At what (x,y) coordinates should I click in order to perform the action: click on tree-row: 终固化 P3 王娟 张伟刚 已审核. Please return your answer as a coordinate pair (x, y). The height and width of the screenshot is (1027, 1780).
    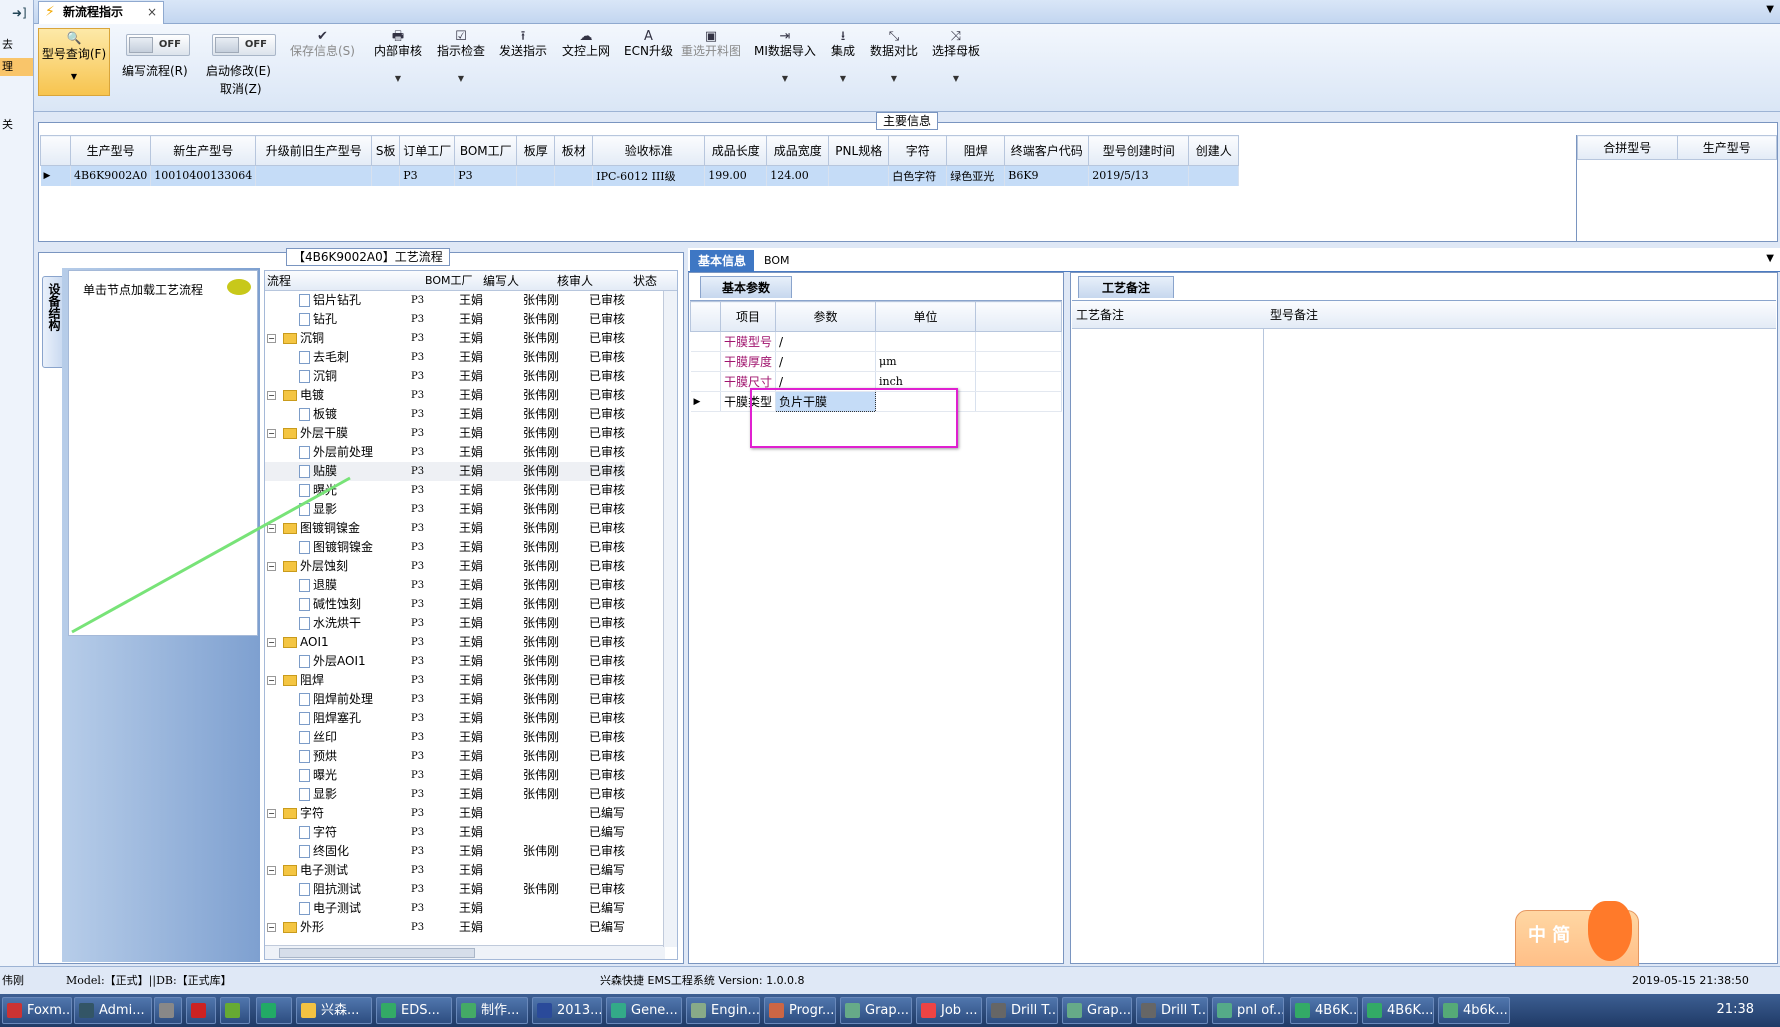
    Looking at the image, I should click on (445, 851).